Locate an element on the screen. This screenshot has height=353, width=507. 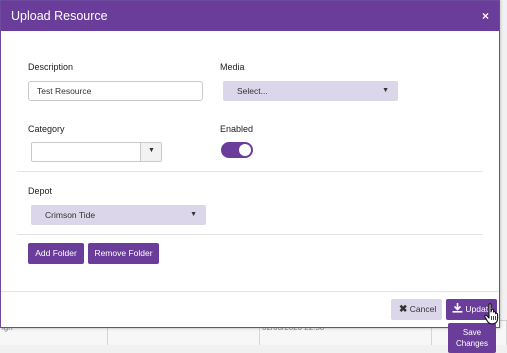
cancel-button: ✖ Cancel is located at coordinates (416, 309).